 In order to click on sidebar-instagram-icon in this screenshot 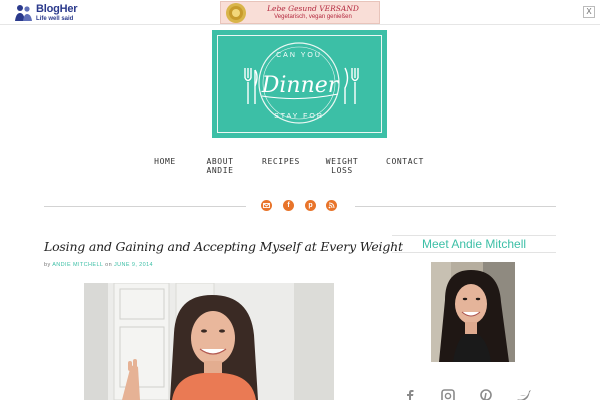, I will do `click(448, 394)`.